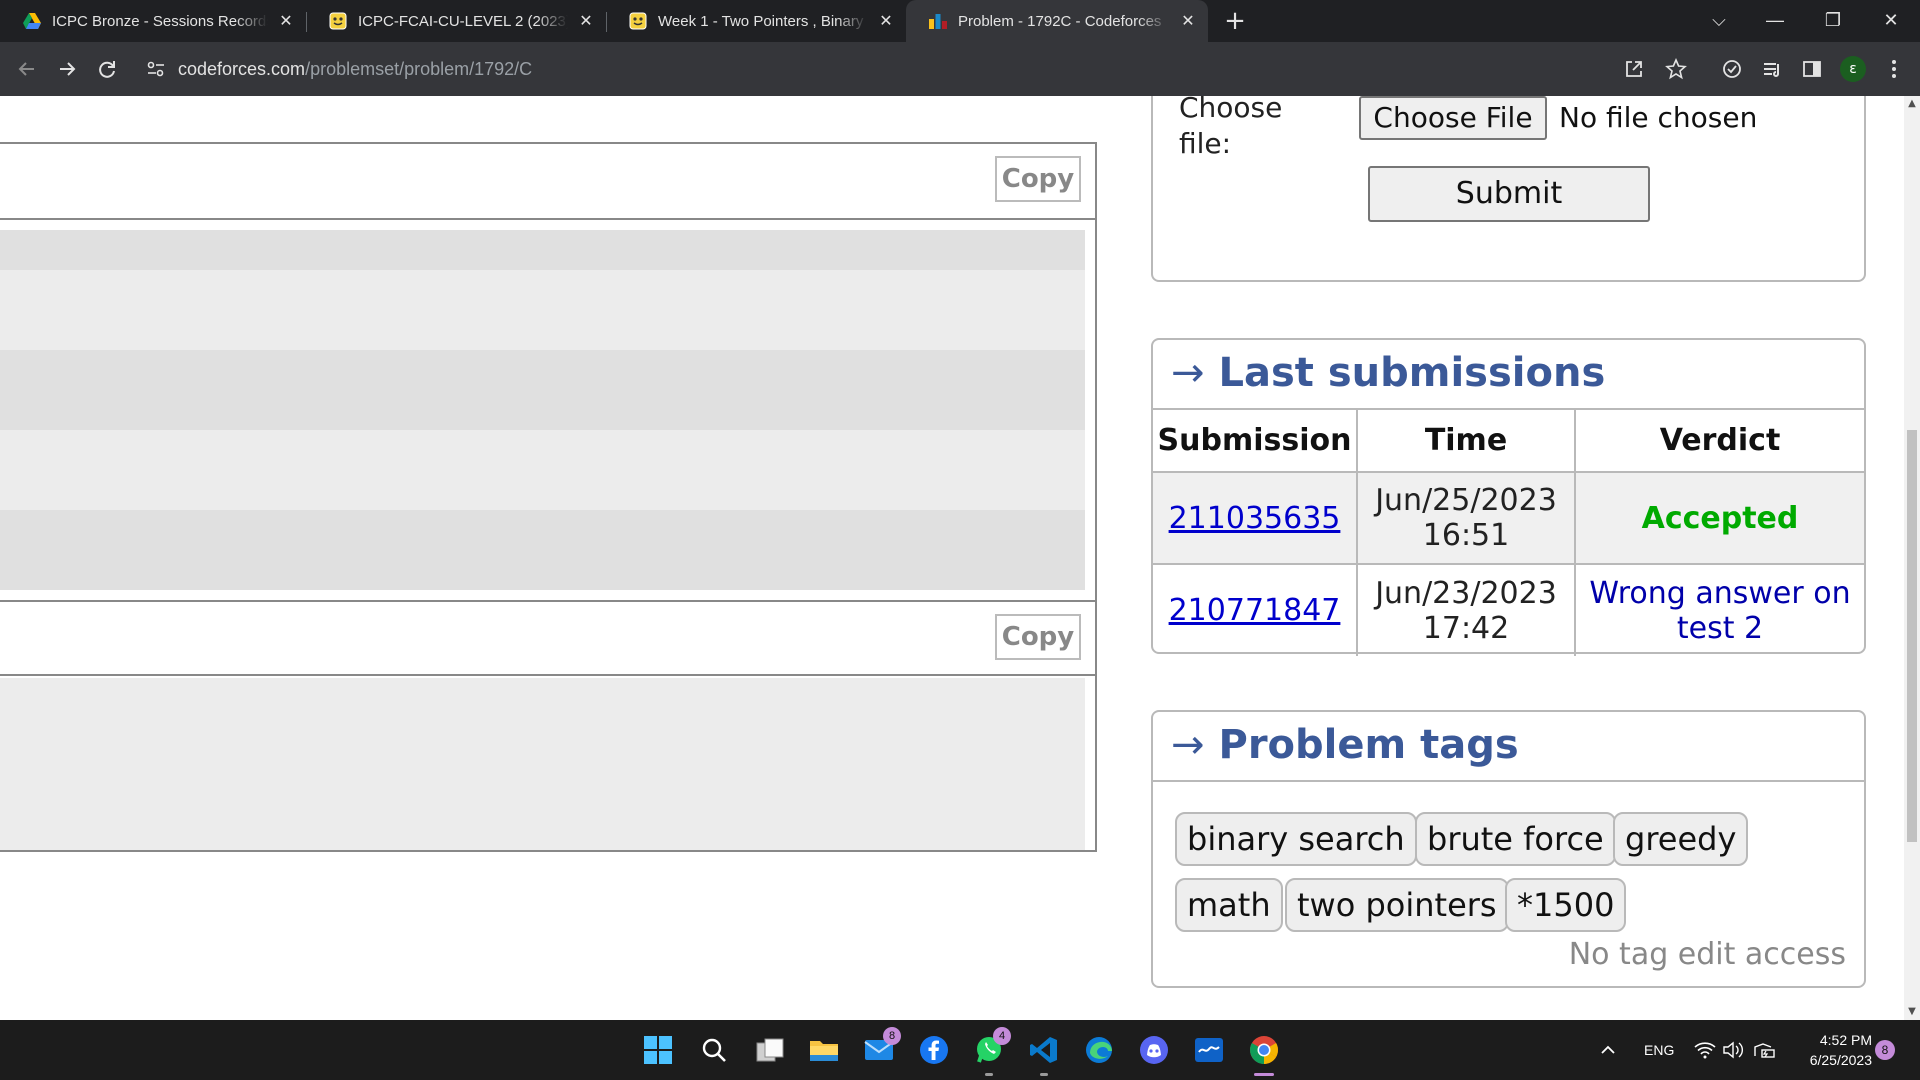 This screenshot has width=1920, height=1080. What do you see at coordinates (1099, 1050) in the screenshot?
I see `edge-icon` at bounding box center [1099, 1050].